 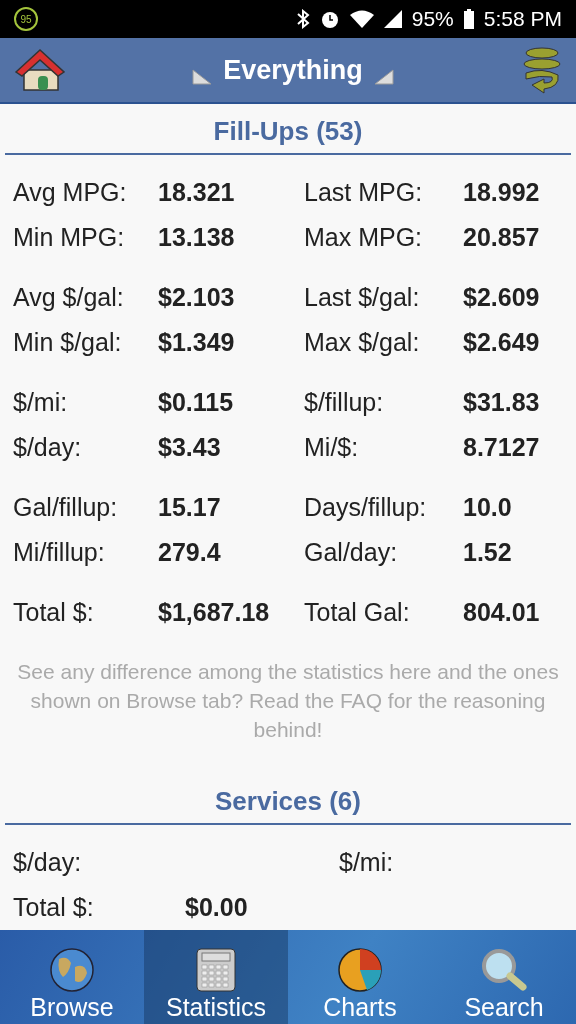 What do you see at coordinates (351, 552) in the screenshot?
I see `stat-label: Gal/day:` at bounding box center [351, 552].